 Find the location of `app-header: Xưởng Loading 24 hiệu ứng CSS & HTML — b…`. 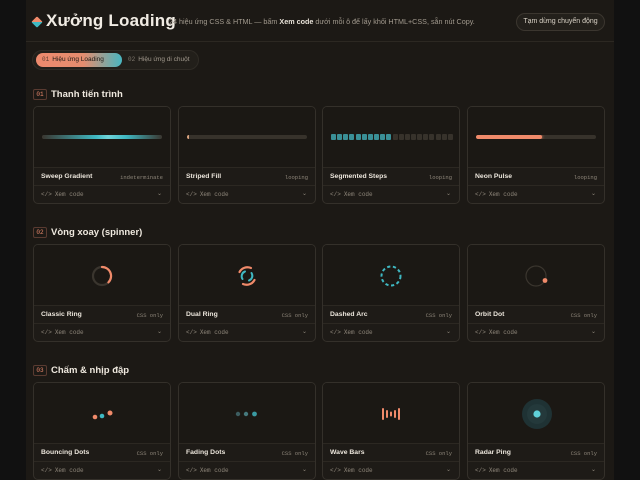

app-header: Xưởng Loading 24 hiệu ứng CSS & HTML — b… is located at coordinates (320, 21).